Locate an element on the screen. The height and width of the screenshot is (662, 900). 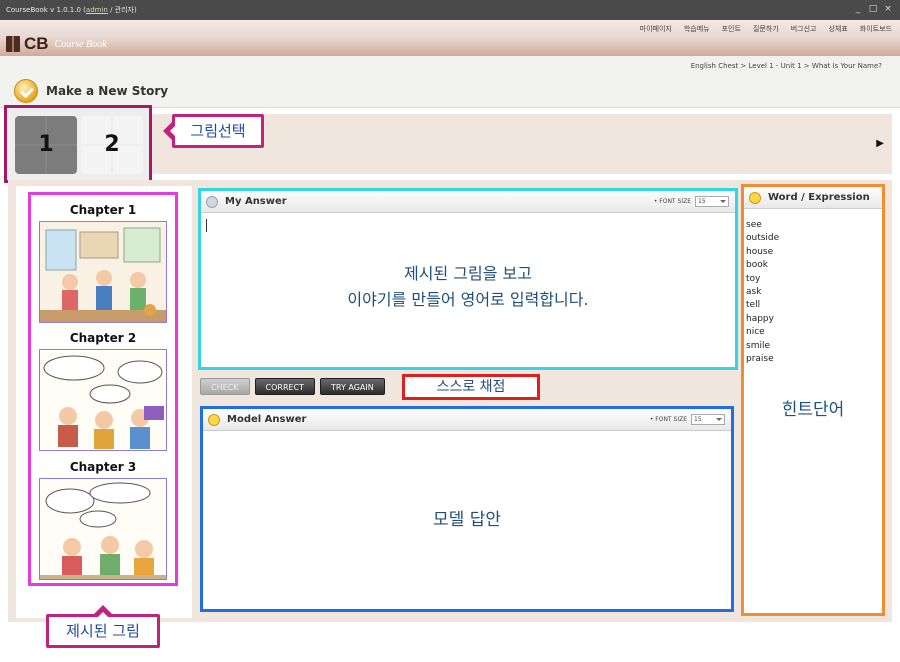
app-logo: CB Course Book is located at coordinates (56, 44).